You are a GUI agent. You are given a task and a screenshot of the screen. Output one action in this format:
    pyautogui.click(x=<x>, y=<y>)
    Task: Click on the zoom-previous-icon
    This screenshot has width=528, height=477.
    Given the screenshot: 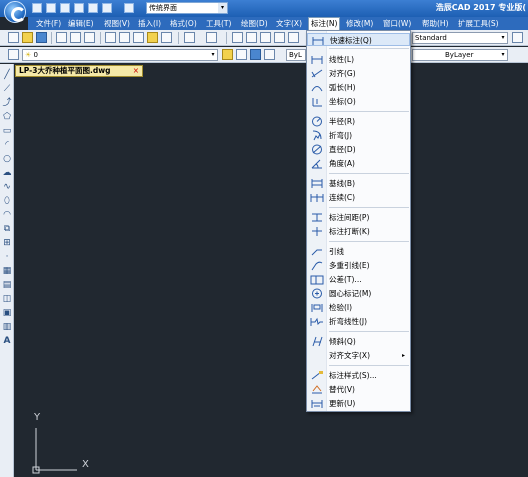 What is the action you would take?
    pyautogui.click(x=279, y=37)
    